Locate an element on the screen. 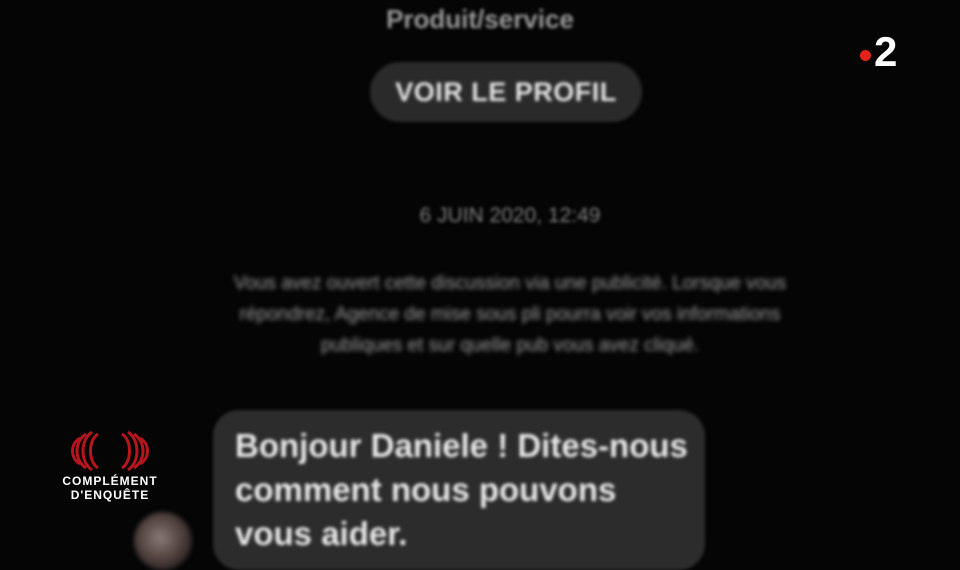  sender-avatar is located at coordinates (163, 541).